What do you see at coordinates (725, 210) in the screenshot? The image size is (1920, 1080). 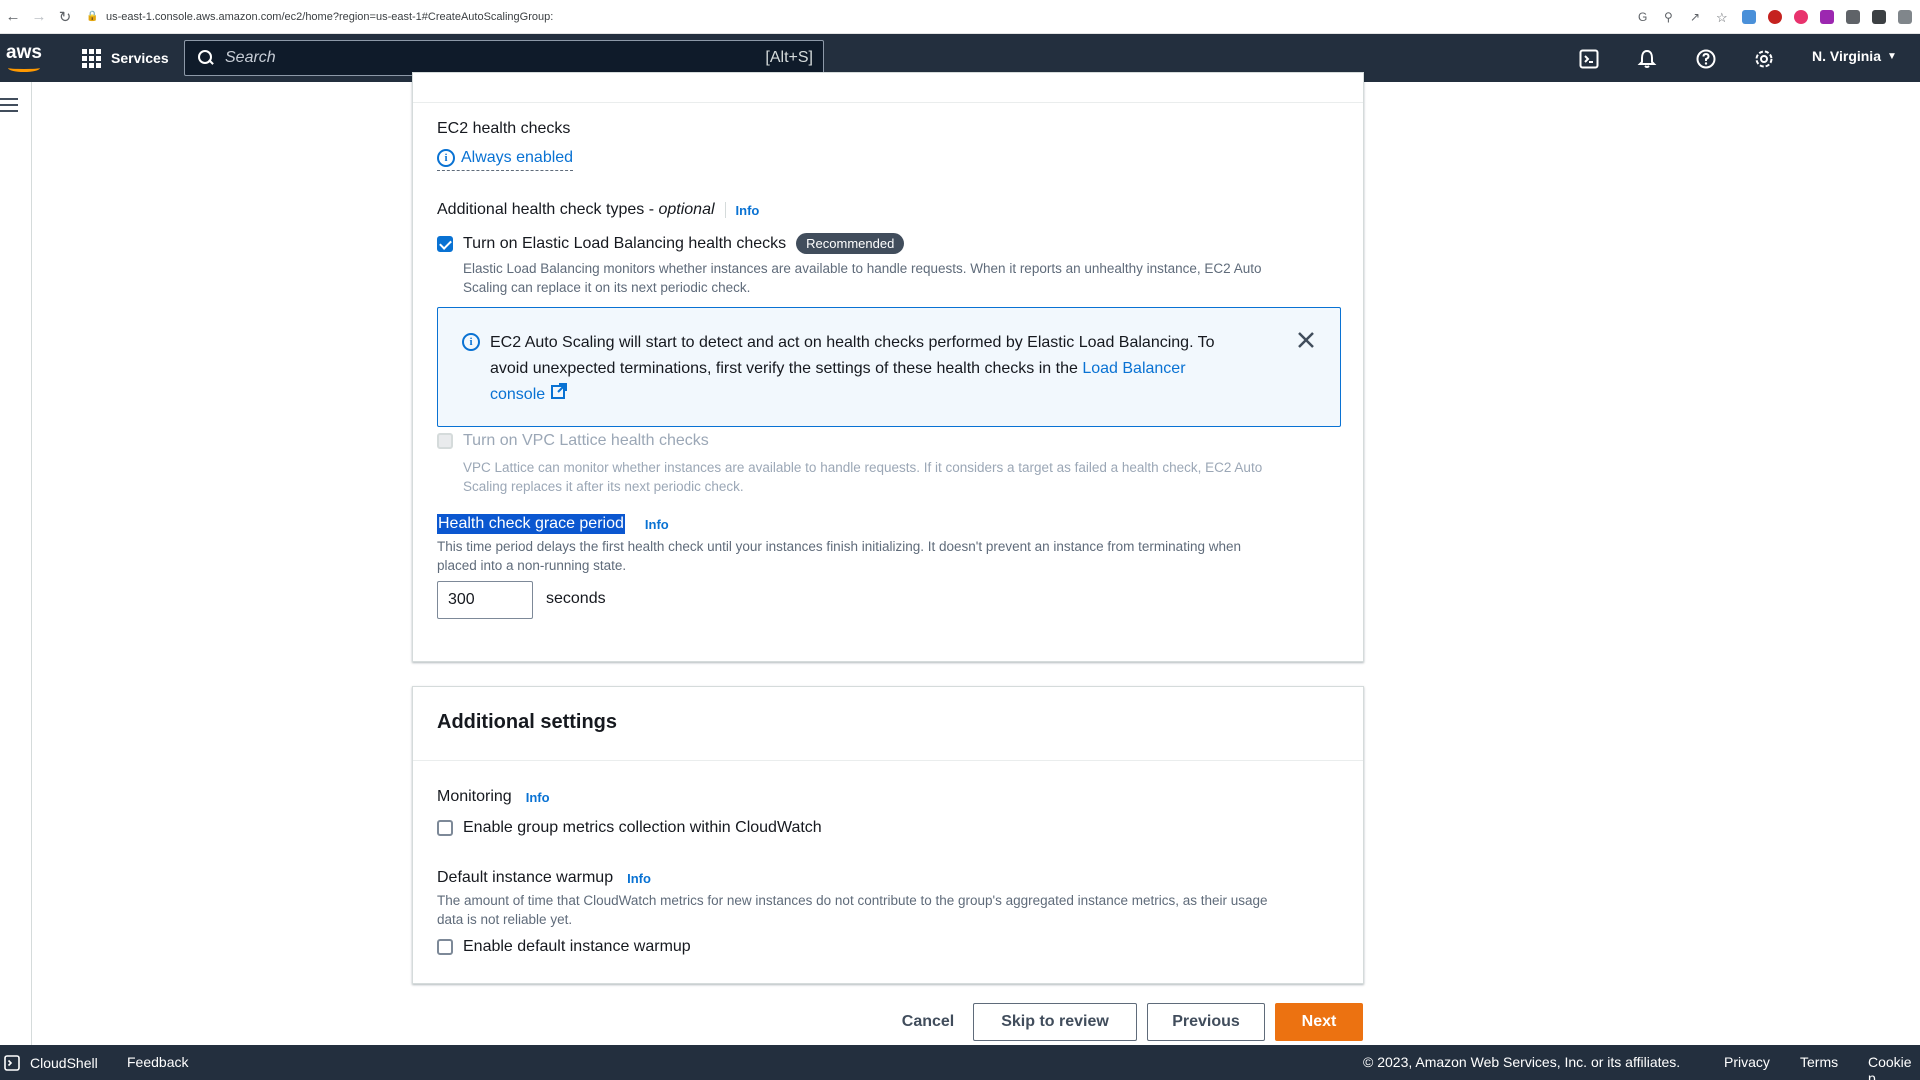 I see `divider` at bounding box center [725, 210].